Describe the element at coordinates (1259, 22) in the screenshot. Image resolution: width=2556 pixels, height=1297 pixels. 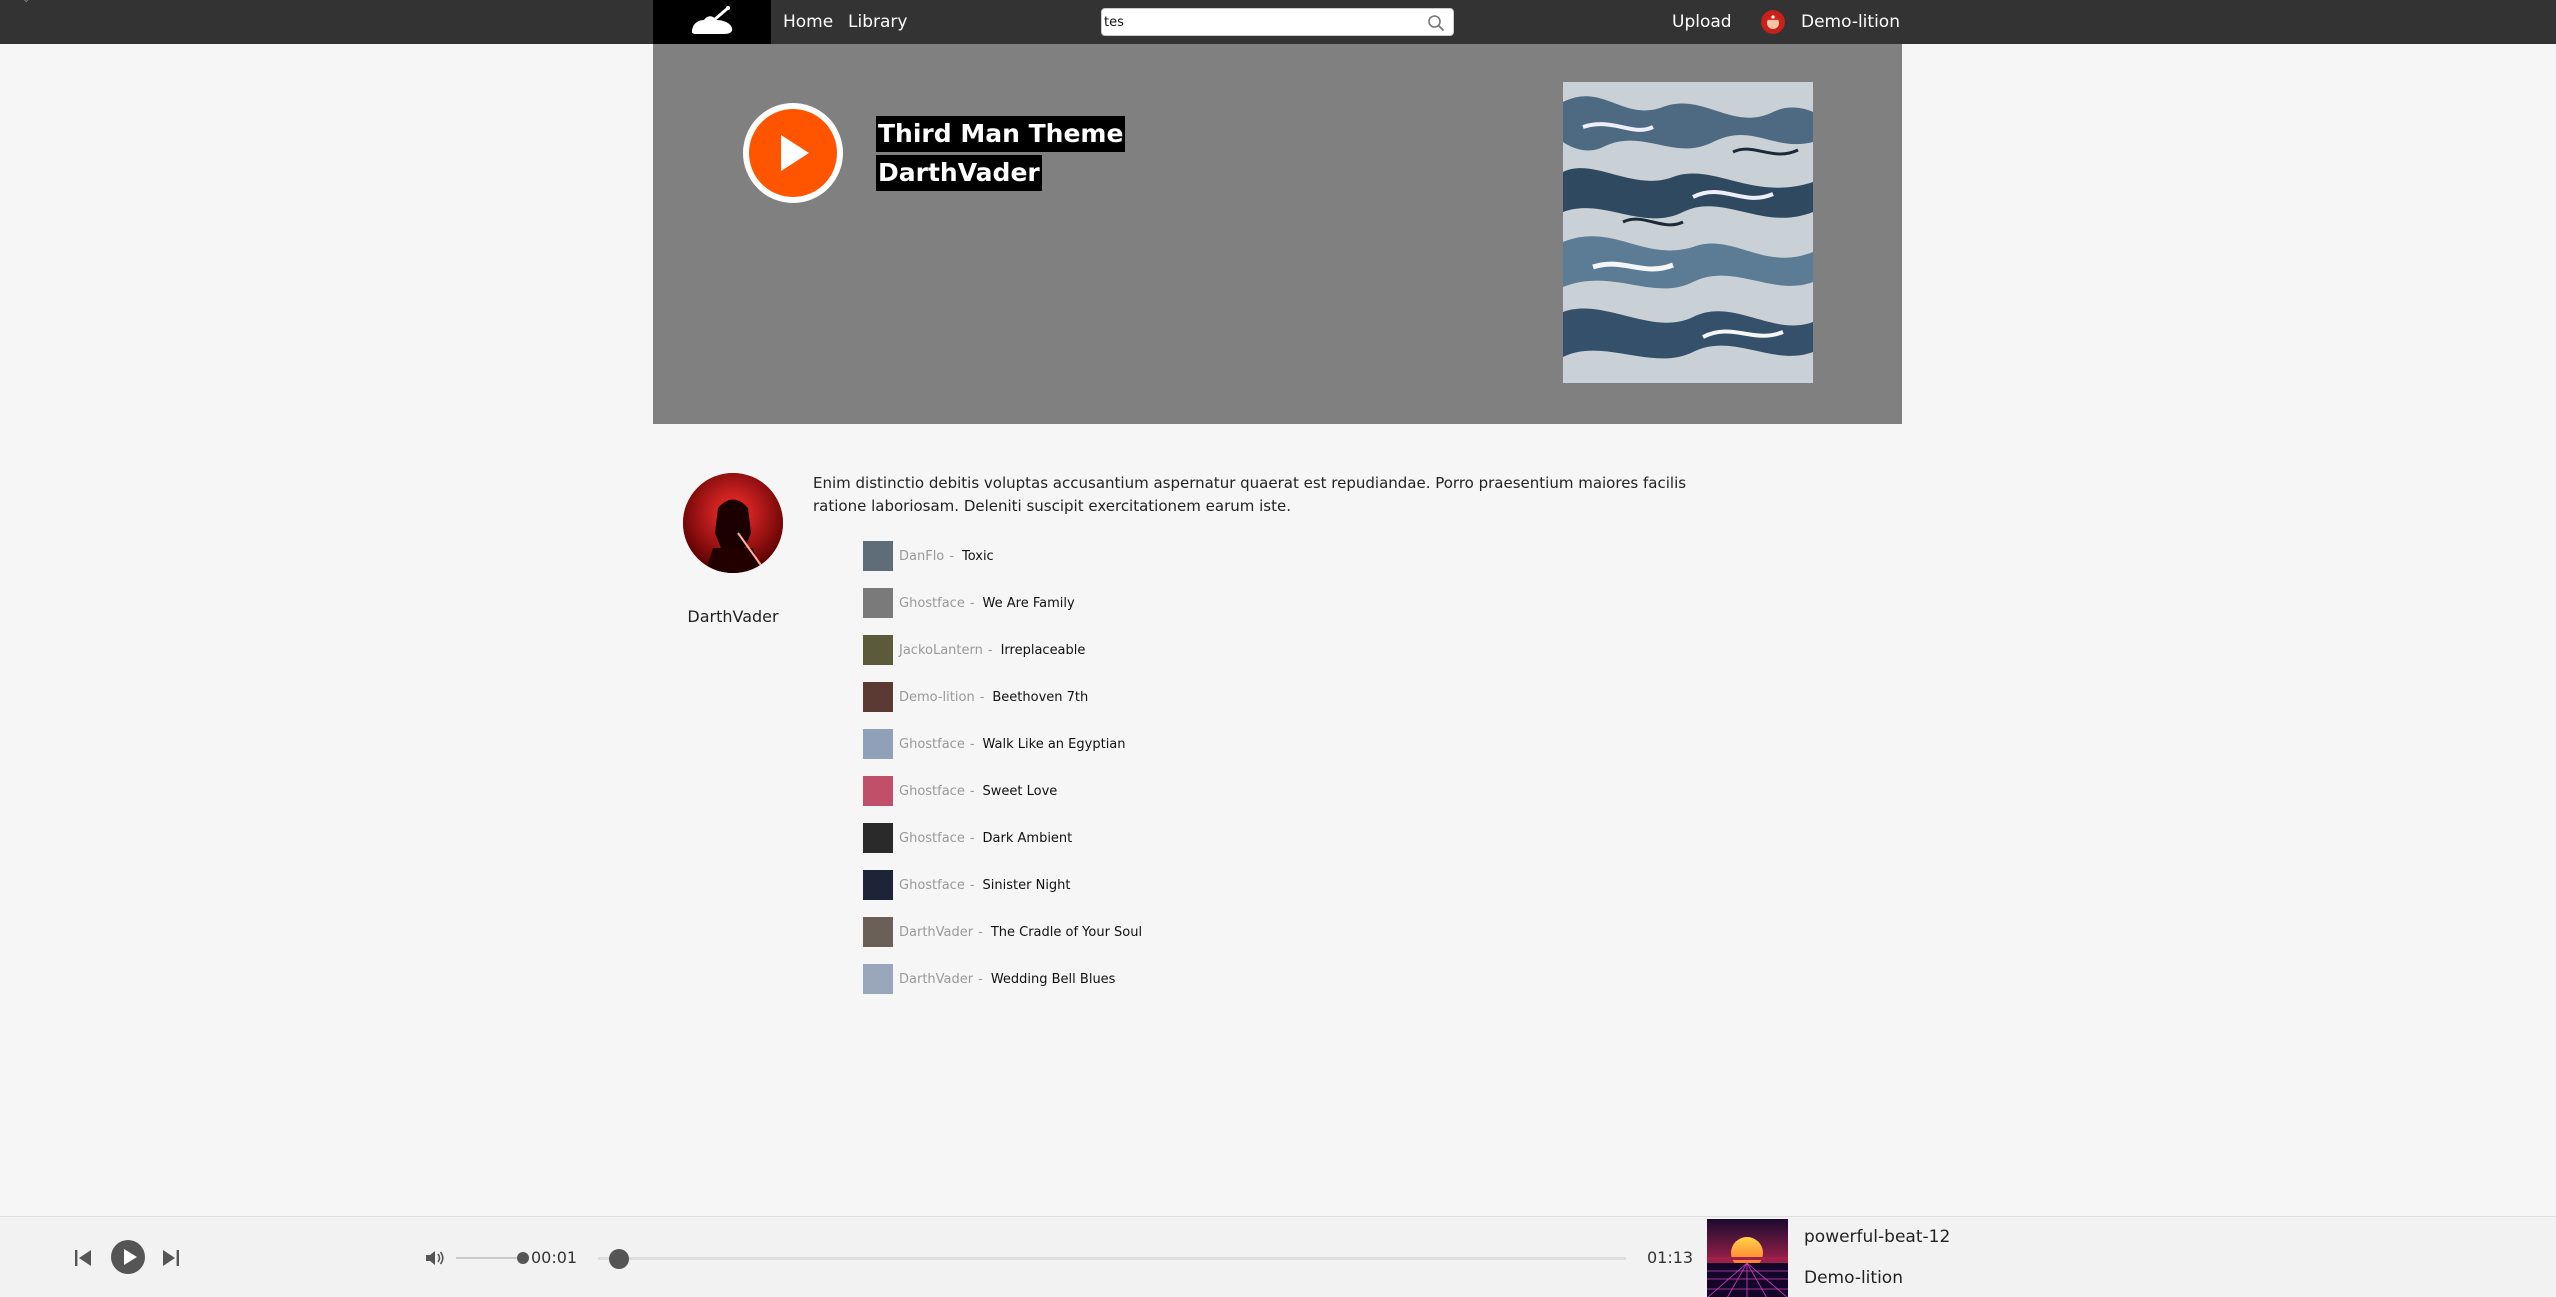
I see `search-input` at that location.